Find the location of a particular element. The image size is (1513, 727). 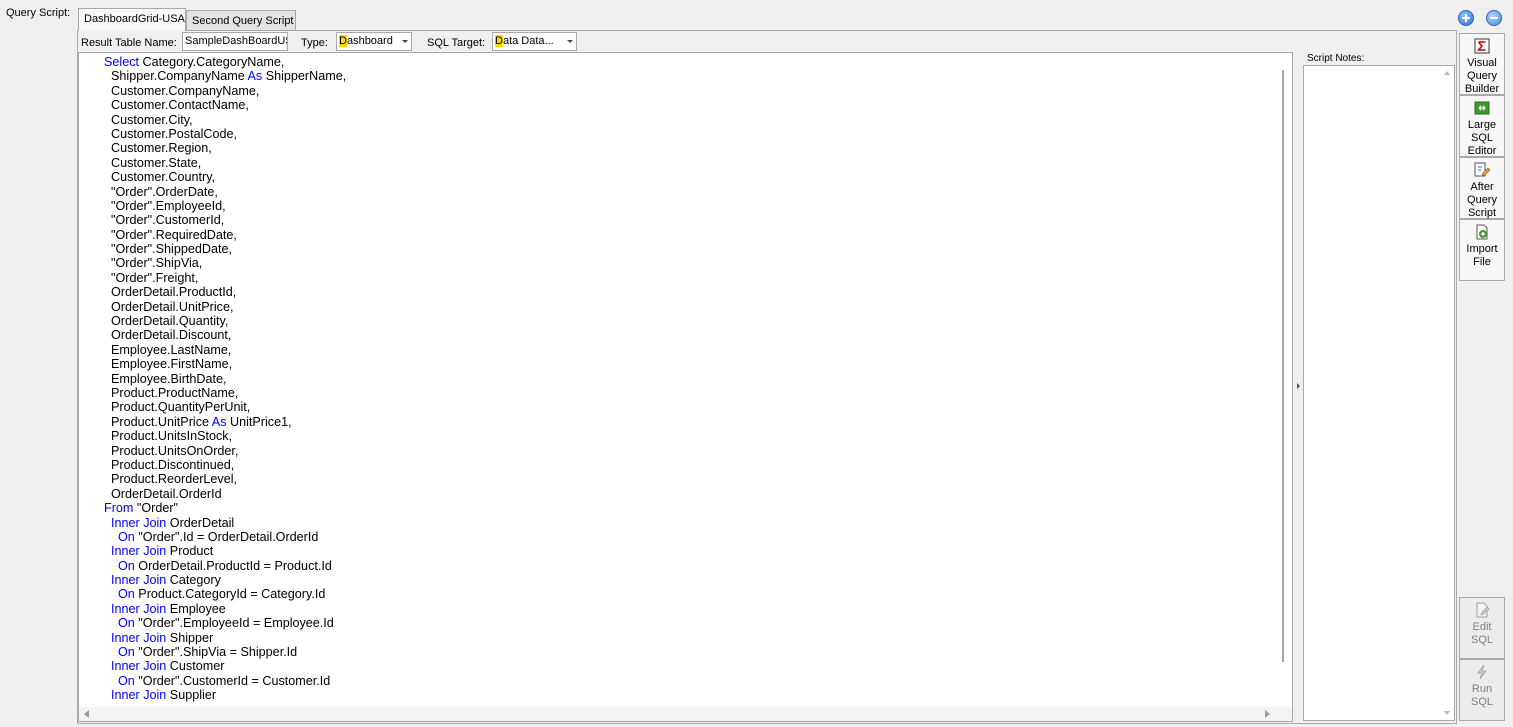

code-line: Inner Join OrderDetail is located at coordinates (225, 523).